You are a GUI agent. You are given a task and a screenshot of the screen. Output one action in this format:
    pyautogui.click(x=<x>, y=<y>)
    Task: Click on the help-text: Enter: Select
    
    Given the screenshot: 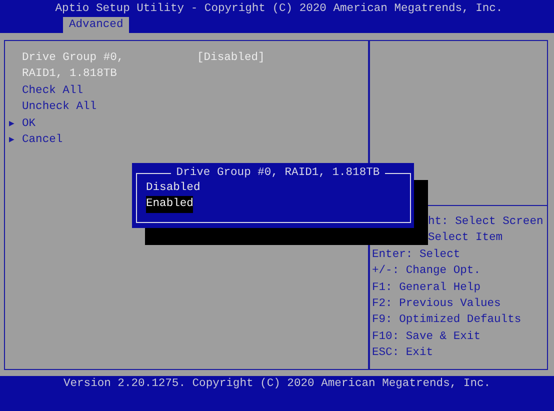 What is the action you would take?
    pyautogui.click(x=417, y=255)
    